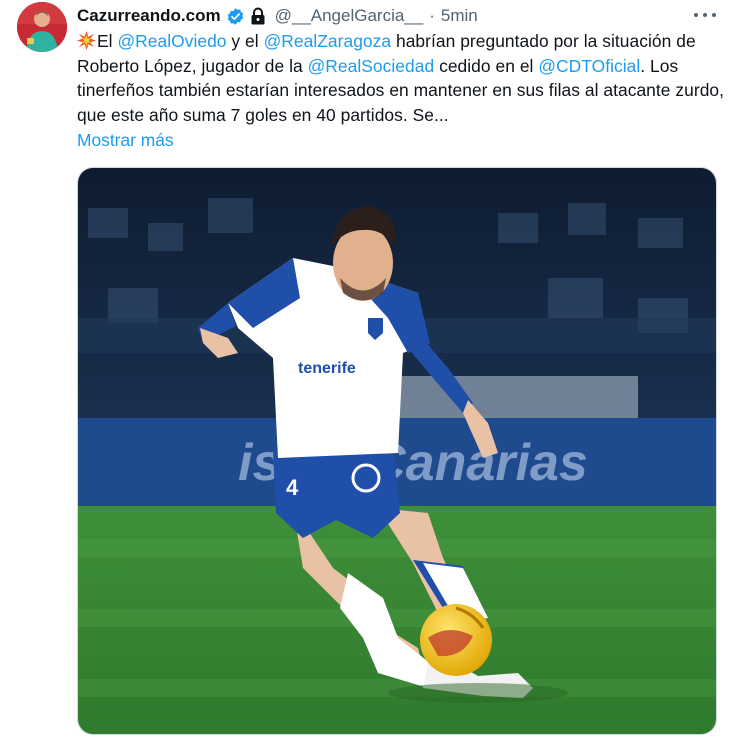  I want to click on mention-link: @CDTOficial, so click(589, 66).